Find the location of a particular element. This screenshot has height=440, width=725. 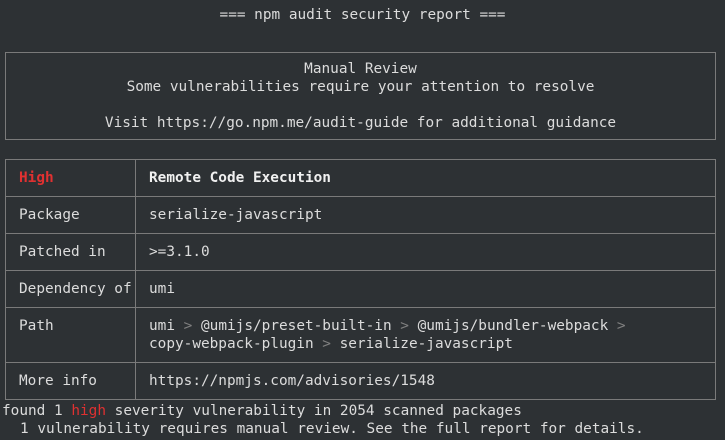

table-row: High Remote Code Execution is located at coordinates (360, 178).